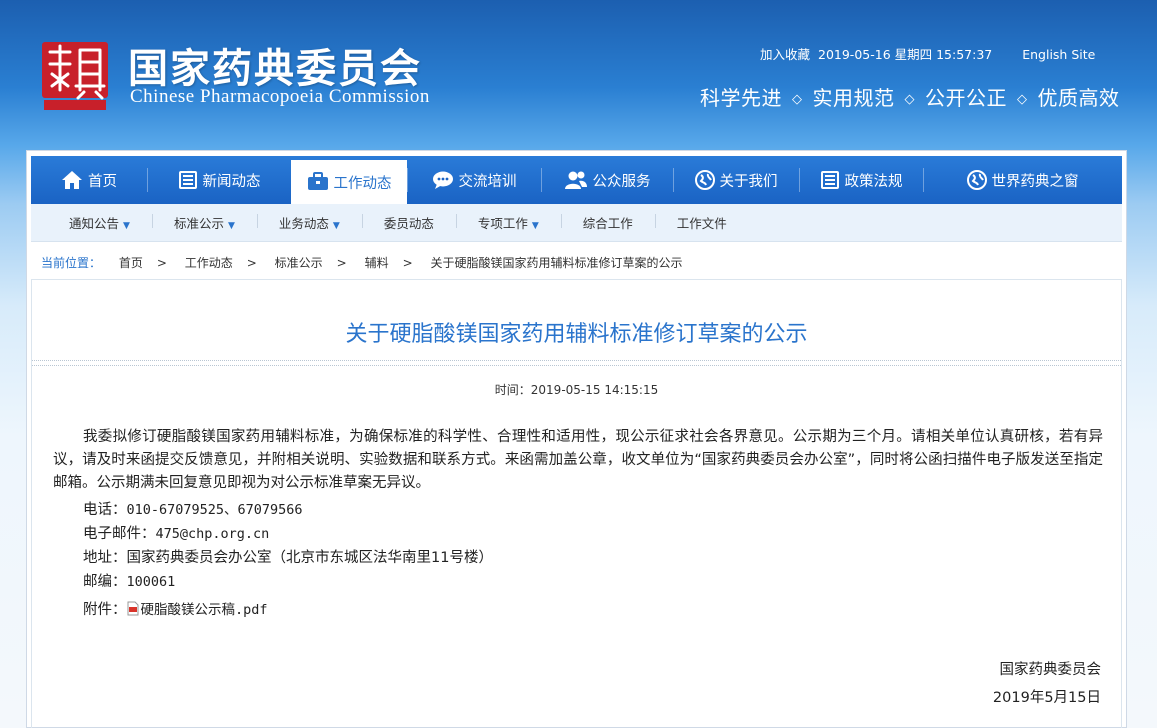 Image resolution: width=1157 pixels, height=728 pixels. I want to click on users-icon, so click(576, 180).